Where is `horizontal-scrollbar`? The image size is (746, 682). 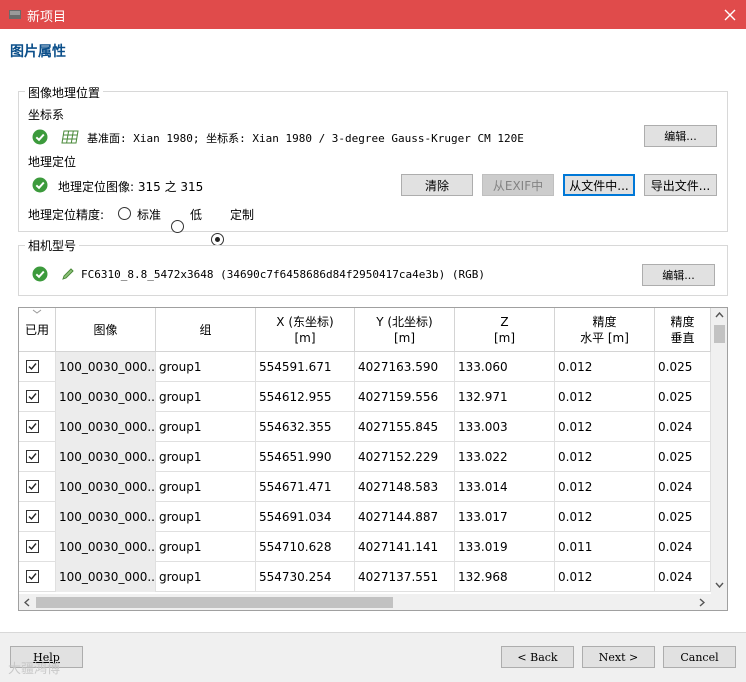
horizontal-scrollbar is located at coordinates (365, 602).